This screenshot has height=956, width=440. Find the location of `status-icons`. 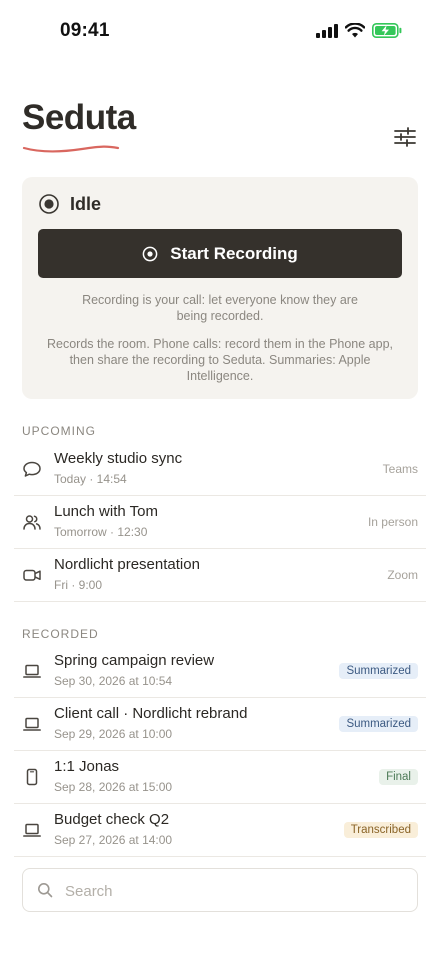

status-icons is located at coordinates (359, 30).